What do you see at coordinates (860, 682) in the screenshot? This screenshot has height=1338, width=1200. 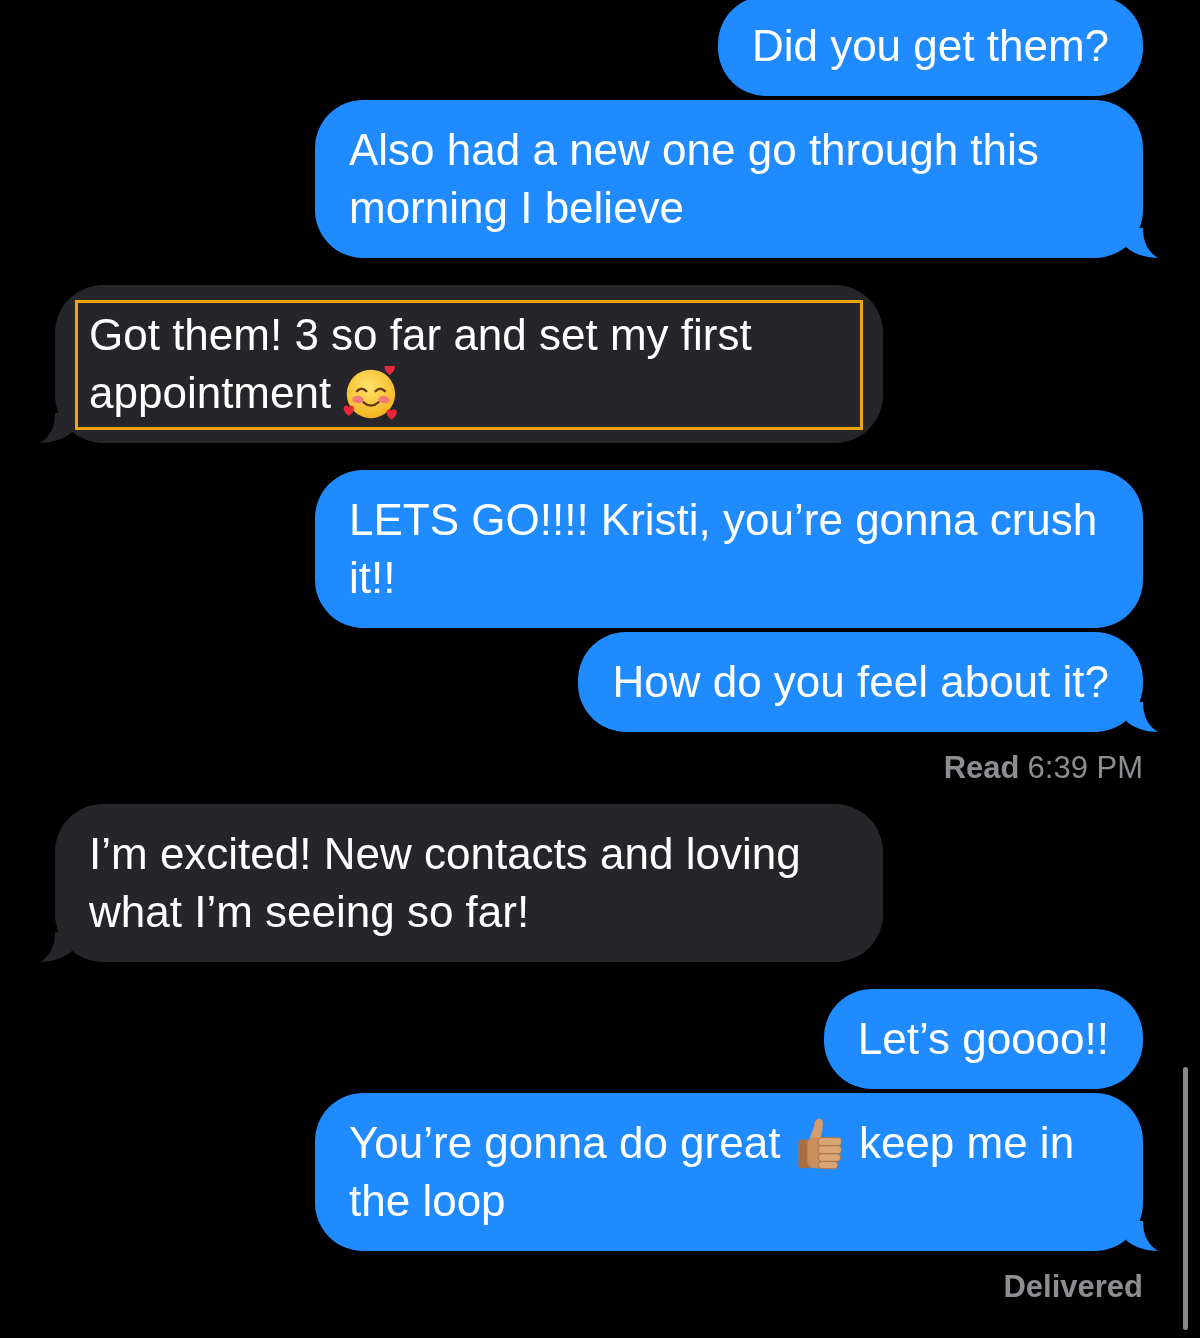 I see `message-text: How do you feel about it?` at bounding box center [860, 682].